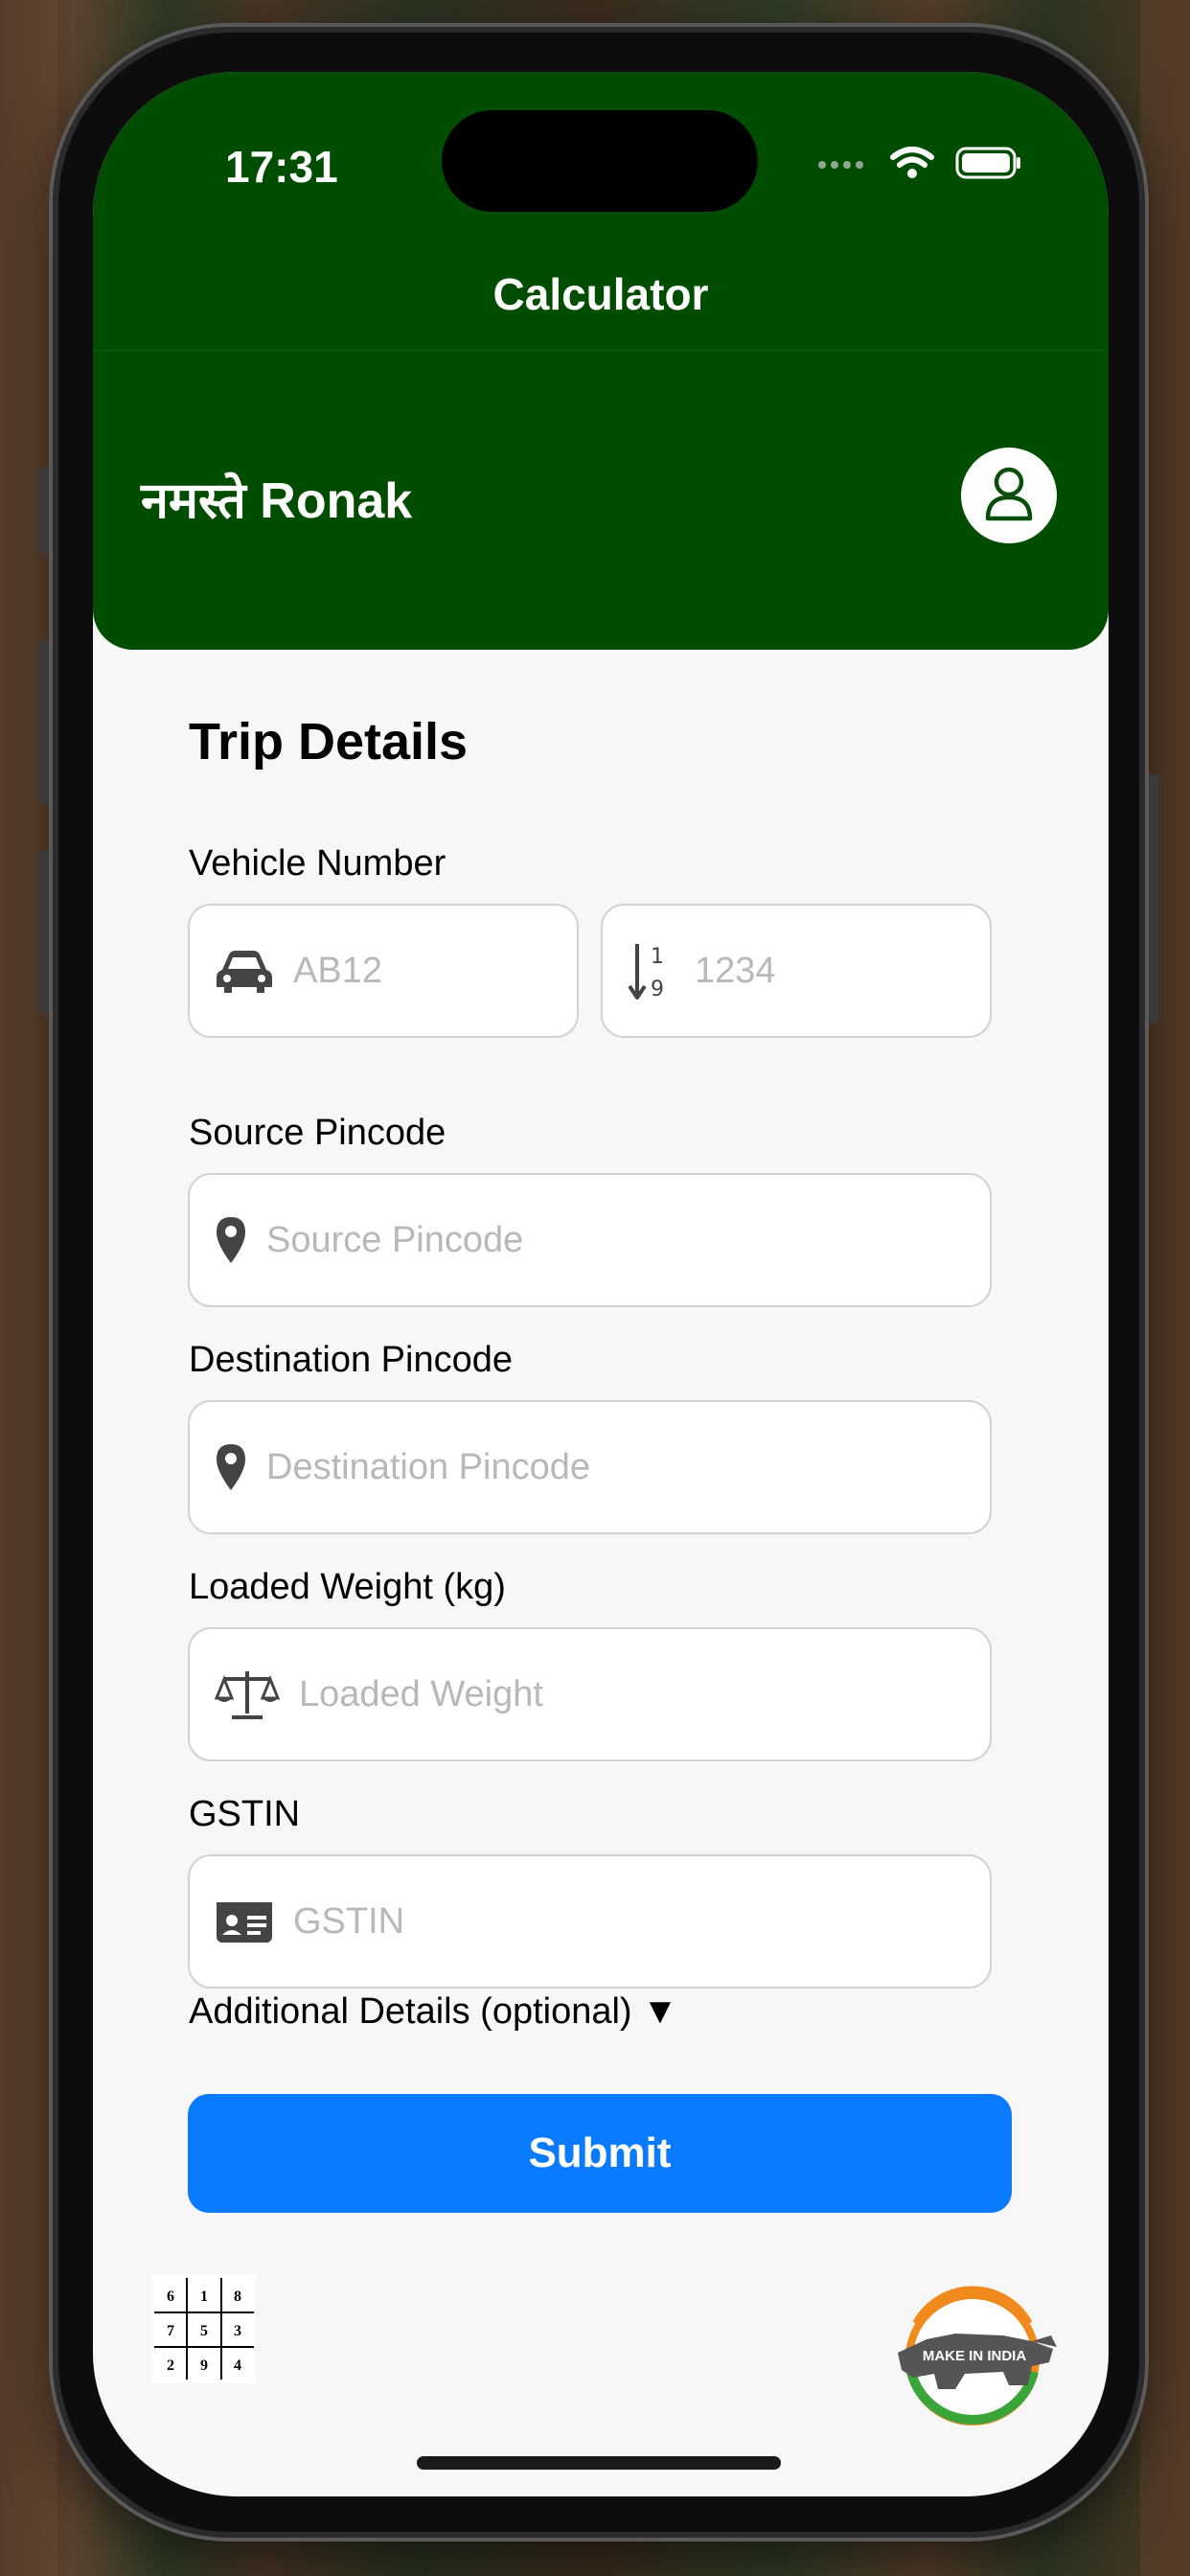 The height and width of the screenshot is (2576, 1190). What do you see at coordinates (277, 501) in the screenshot?
I see `greeting-text: नमस्ते Ronak` at bounding box center [277, 501].